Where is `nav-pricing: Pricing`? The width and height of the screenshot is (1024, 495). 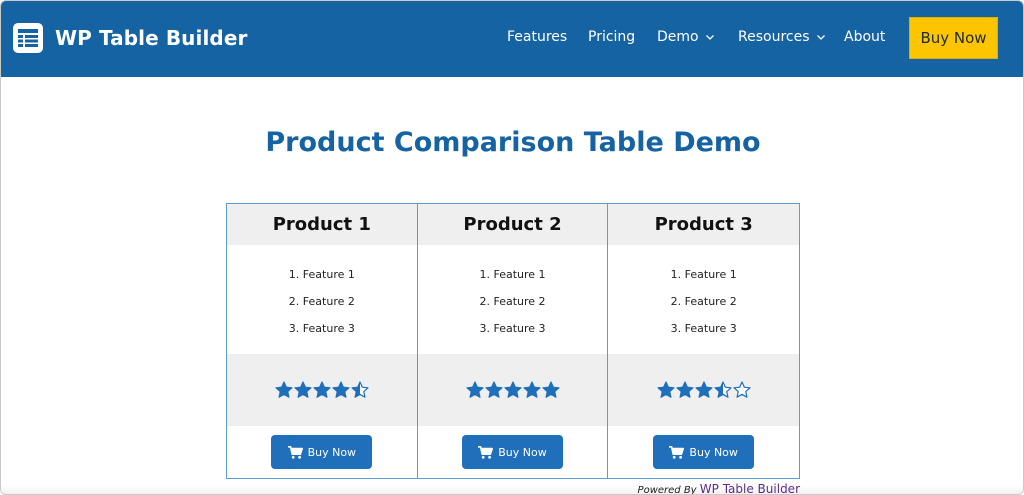 nav-pricing: Pricing is located at coordinates (611, 37).